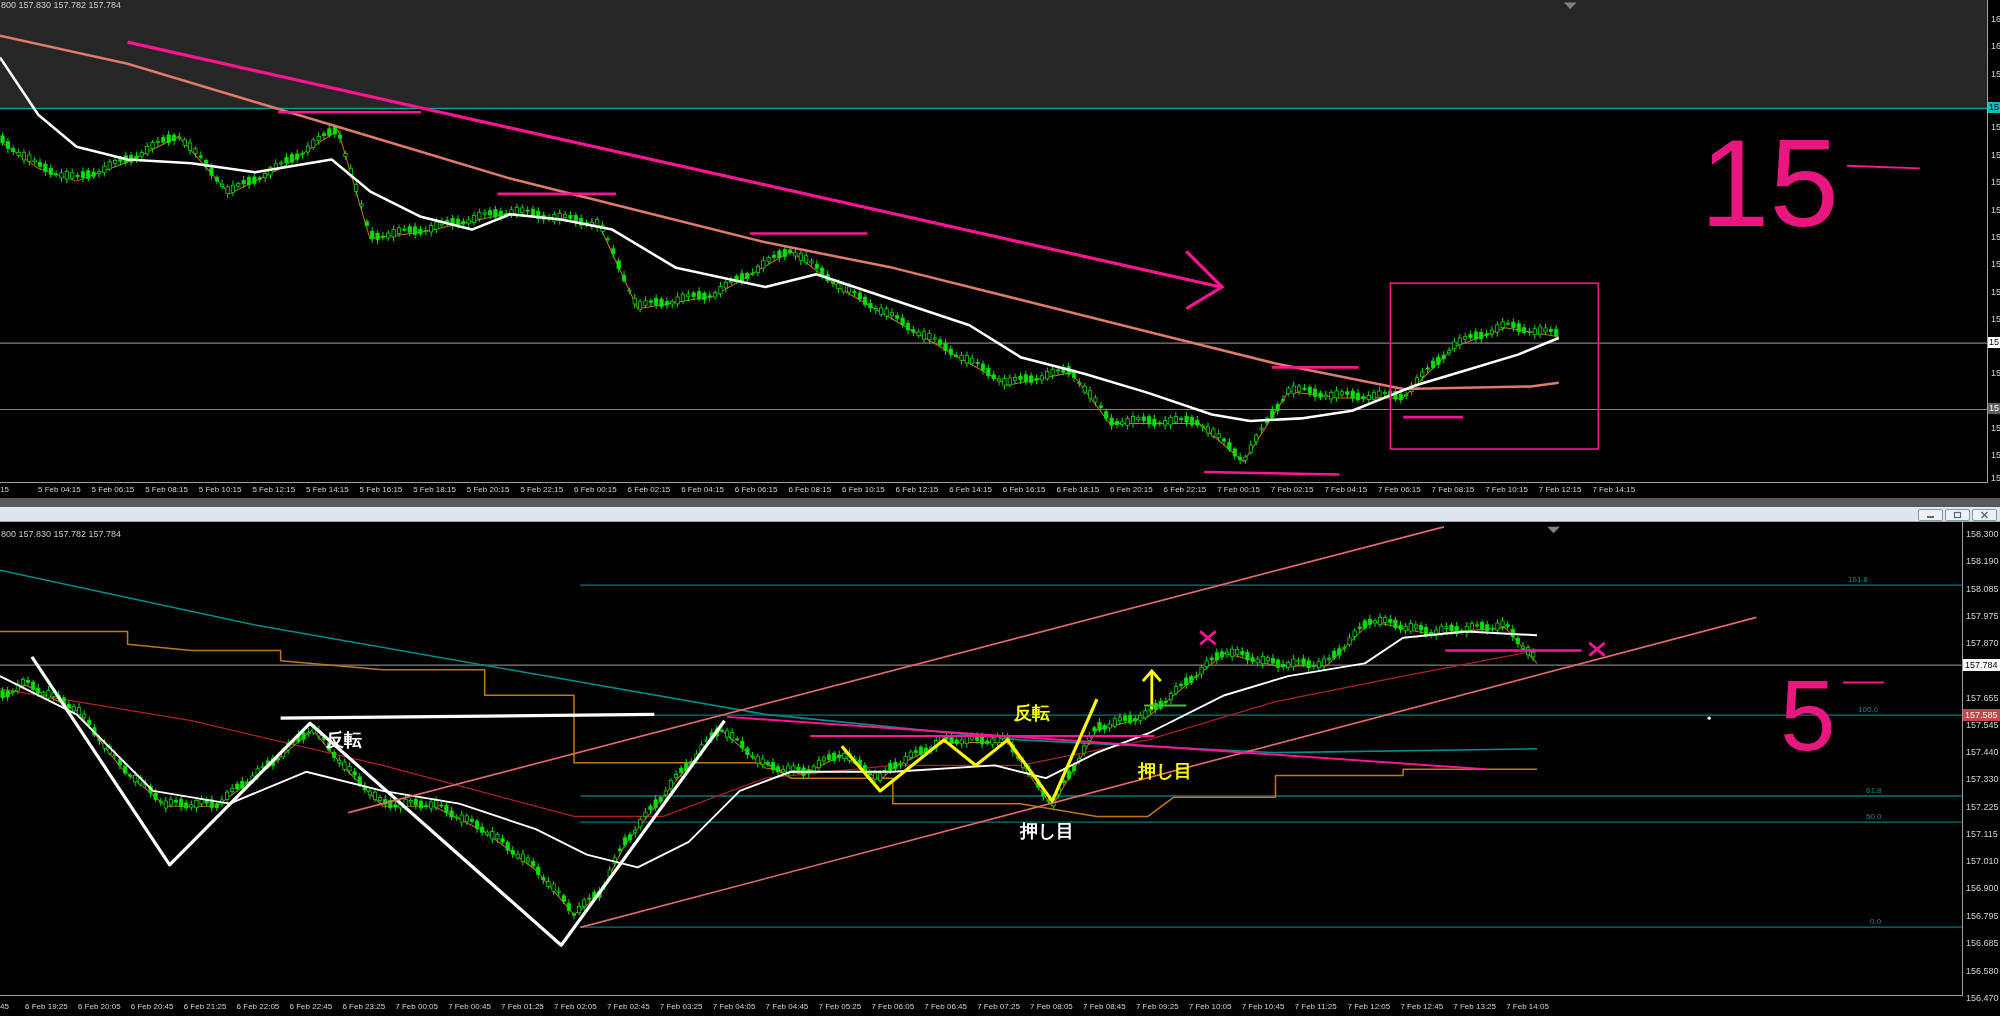 The image size is (2000, 1016). I want to click on time-axis-label: 6 Feb 19:25, so click(46, 1007).